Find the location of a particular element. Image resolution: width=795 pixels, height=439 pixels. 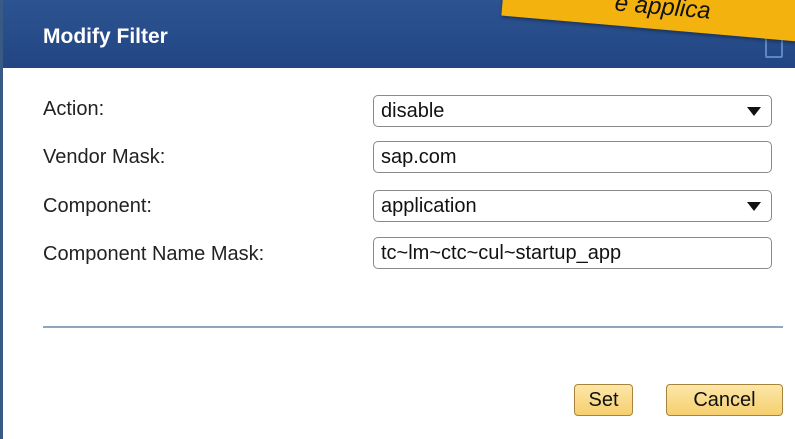

vendor-mask-label: Vendor Mask: is located at coordinates (104, 157).